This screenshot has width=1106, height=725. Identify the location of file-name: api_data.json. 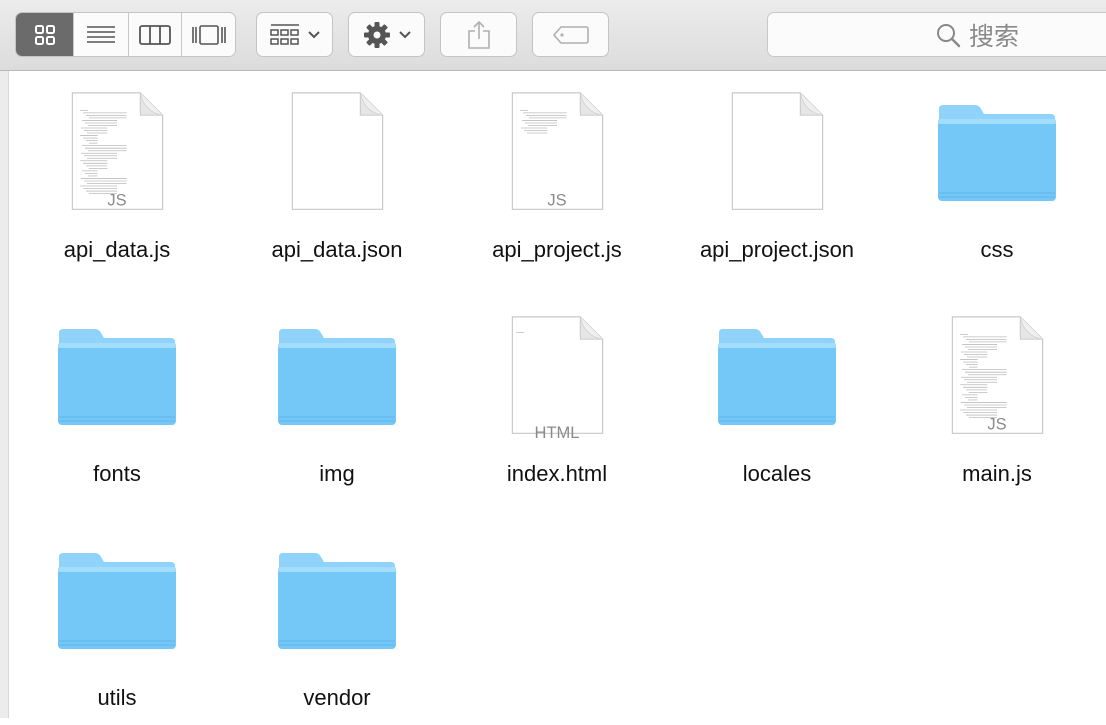
(337, 249).